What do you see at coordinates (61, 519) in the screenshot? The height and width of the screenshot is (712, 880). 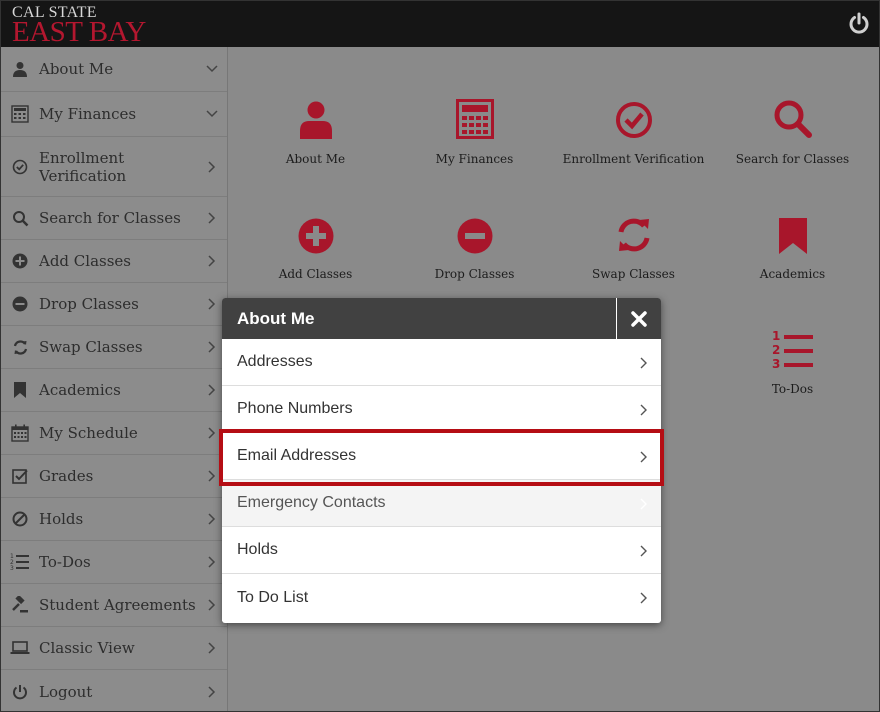 I see `sidebar-item-label: Holds` at bounding box center [61, 519].